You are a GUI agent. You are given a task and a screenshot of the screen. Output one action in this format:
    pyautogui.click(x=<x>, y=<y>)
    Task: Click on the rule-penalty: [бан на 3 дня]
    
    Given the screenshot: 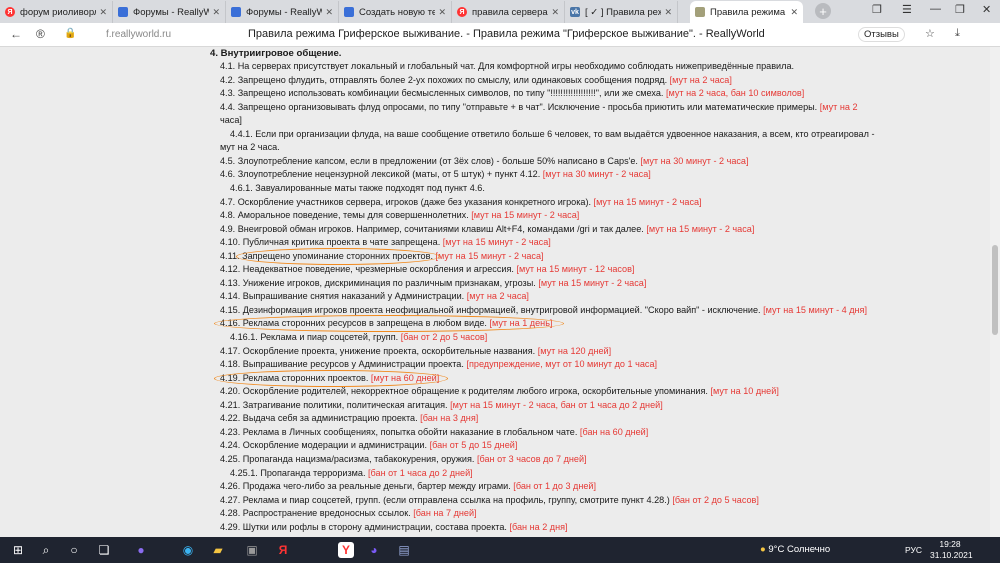 What is the action you would take?
    pyautogui.click(x=449, y=418)
    